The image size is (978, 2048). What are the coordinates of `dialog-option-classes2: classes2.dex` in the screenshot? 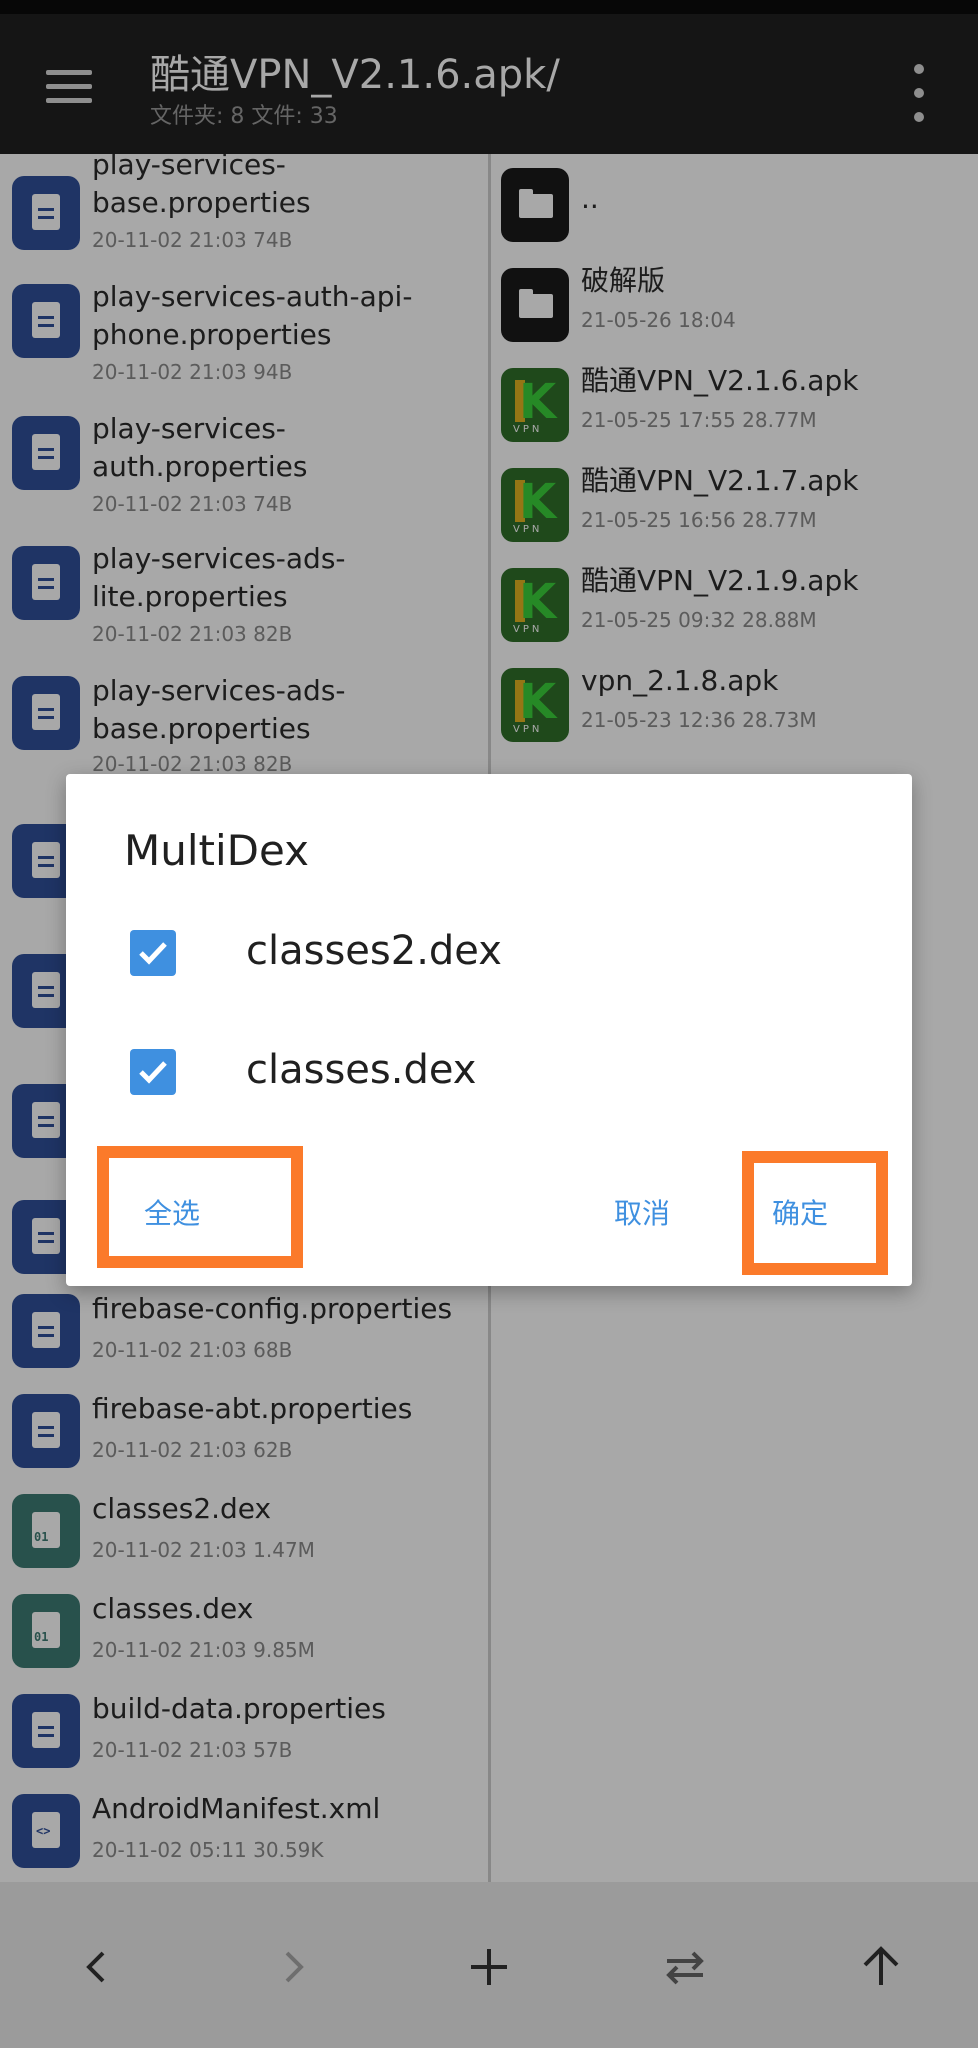 It's located at (489, 959).